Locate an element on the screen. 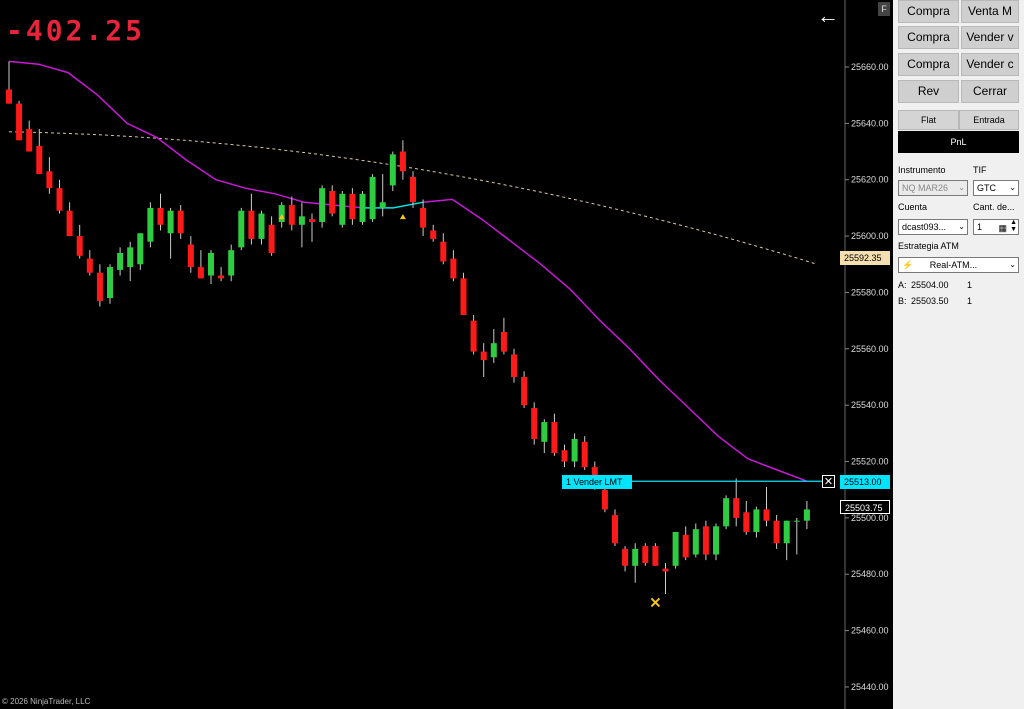 The width and height of the screenshot is (1024, 709). sell-market-button: Venta M is located at coordinates (990, 11).